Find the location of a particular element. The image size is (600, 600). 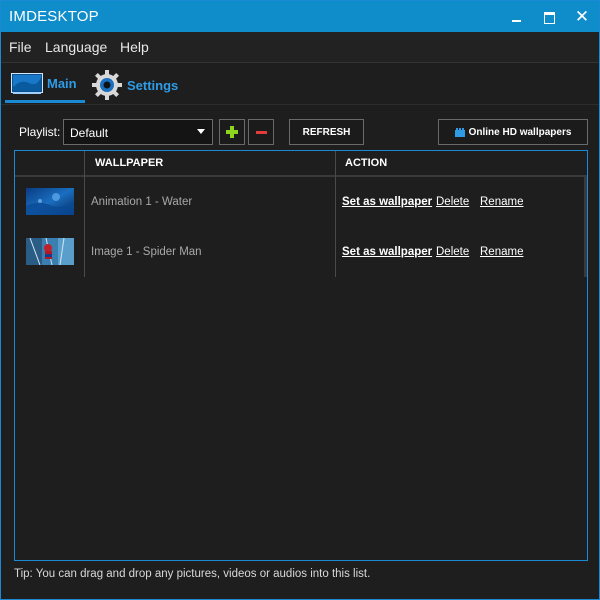

camera-icon is located at coordinates (459, 132).